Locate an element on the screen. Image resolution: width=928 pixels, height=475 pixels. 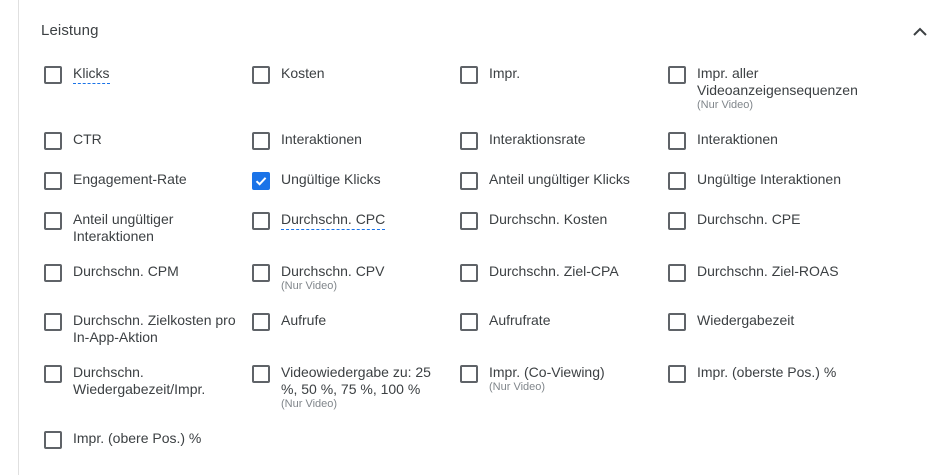
metric-option: Durchschn. CPM is located at coordinates (141, 272).